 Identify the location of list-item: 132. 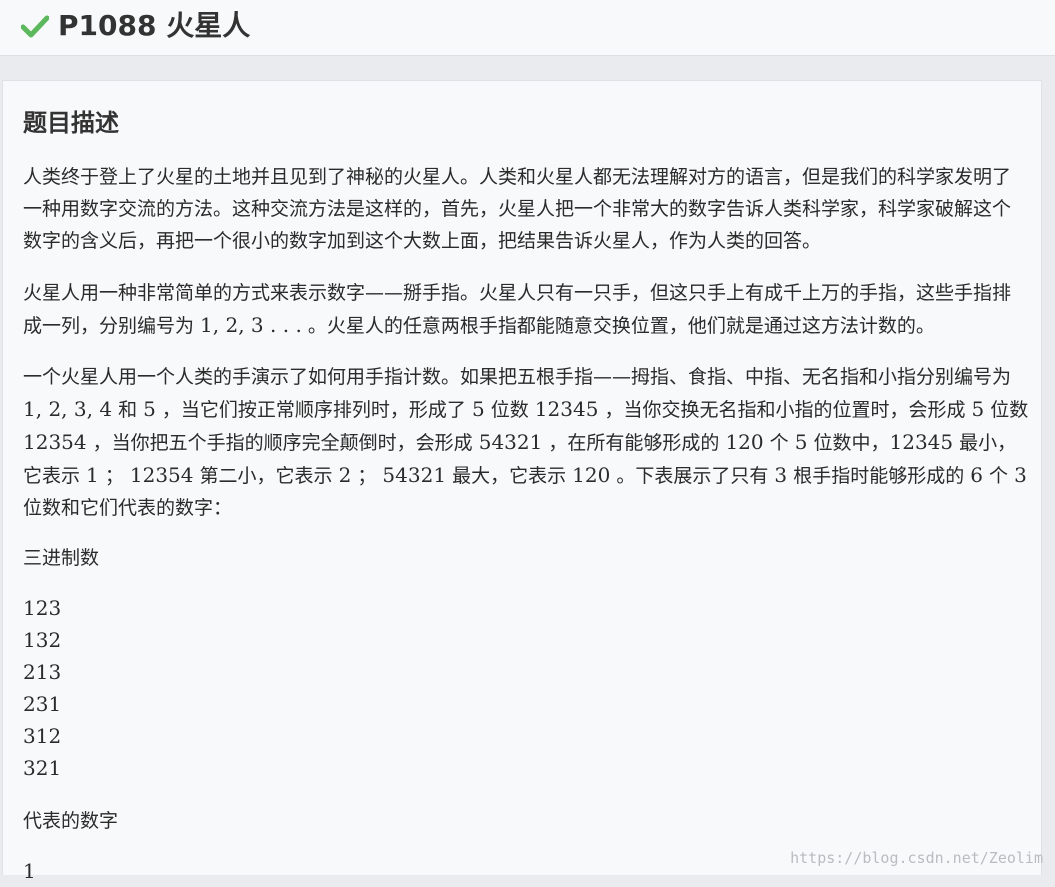
(42, 640).